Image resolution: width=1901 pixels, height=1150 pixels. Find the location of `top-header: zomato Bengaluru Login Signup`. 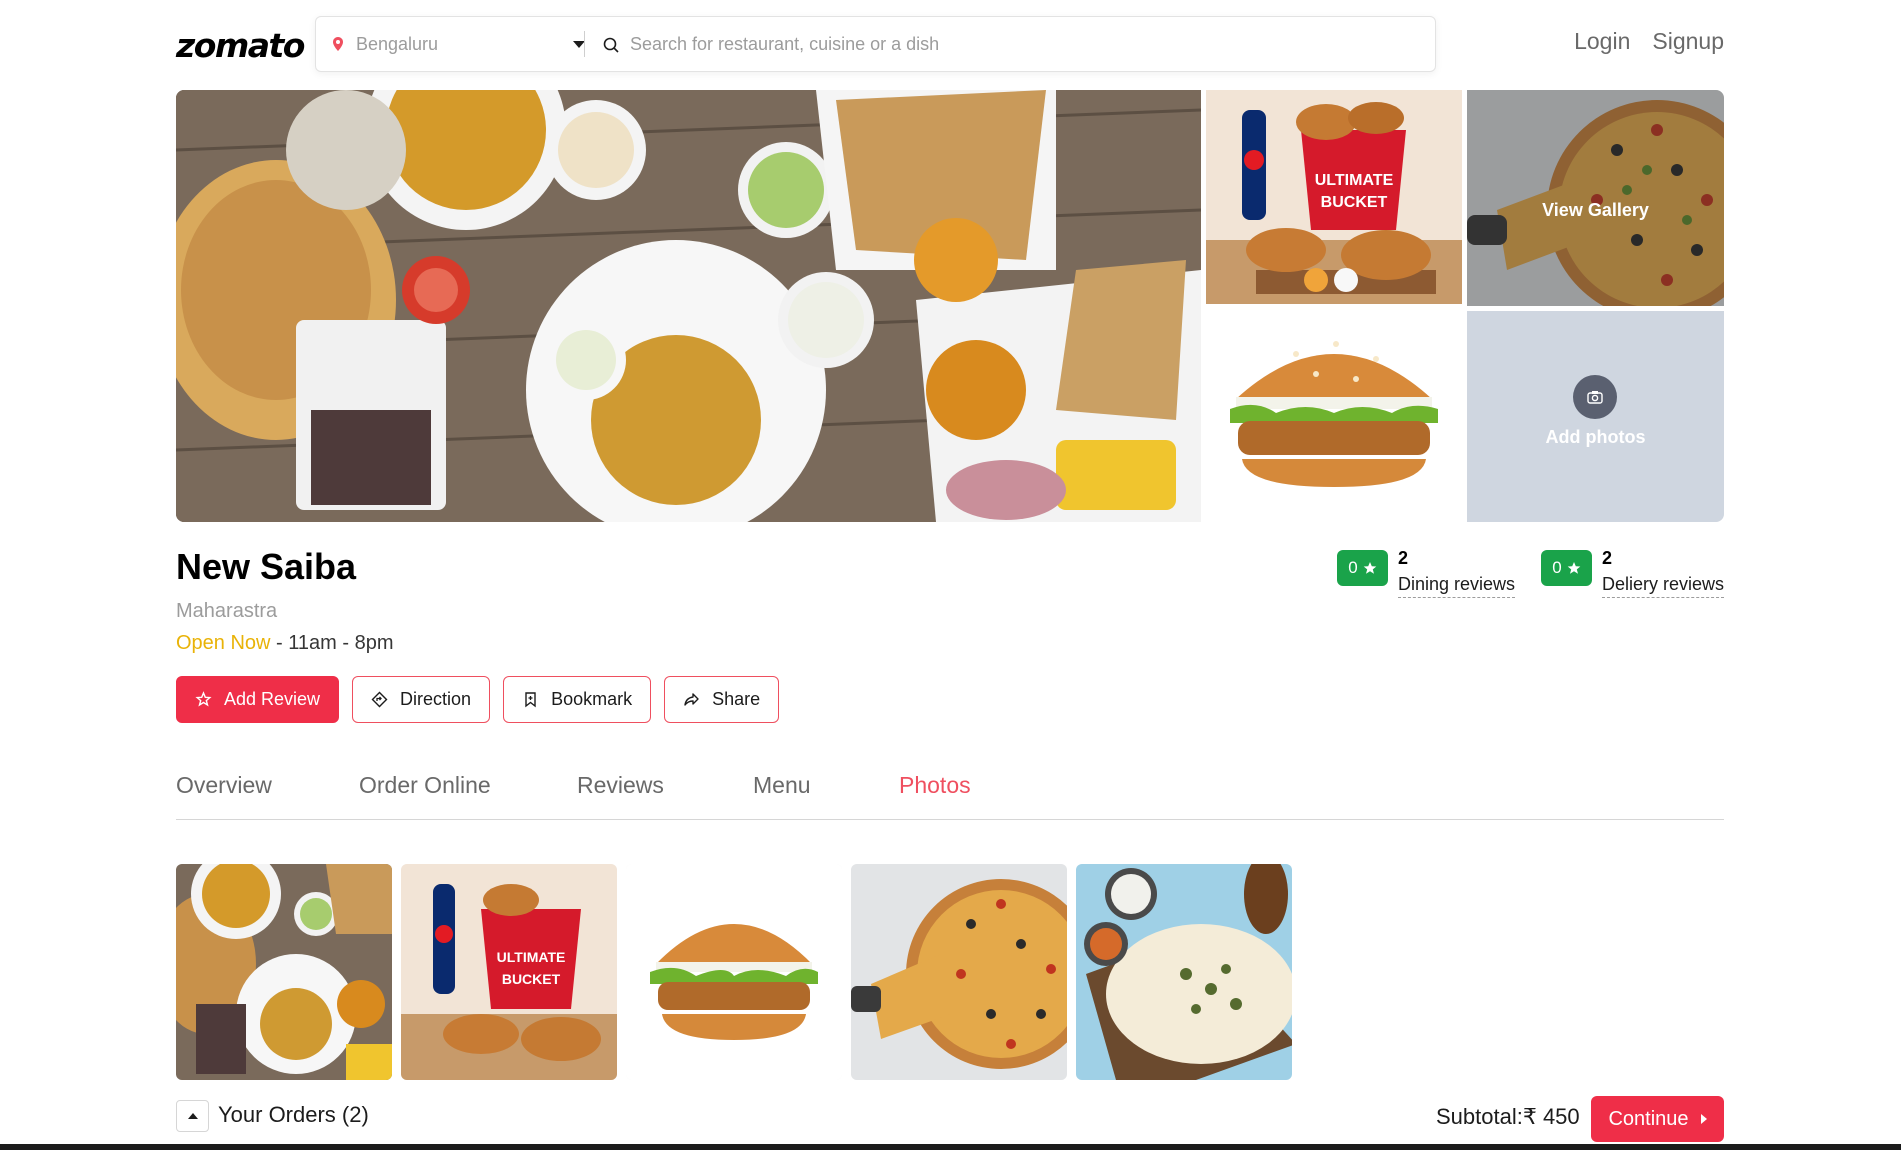

top-header: zomato Bengaluru Login Signup is located at coordinates (950, 43).